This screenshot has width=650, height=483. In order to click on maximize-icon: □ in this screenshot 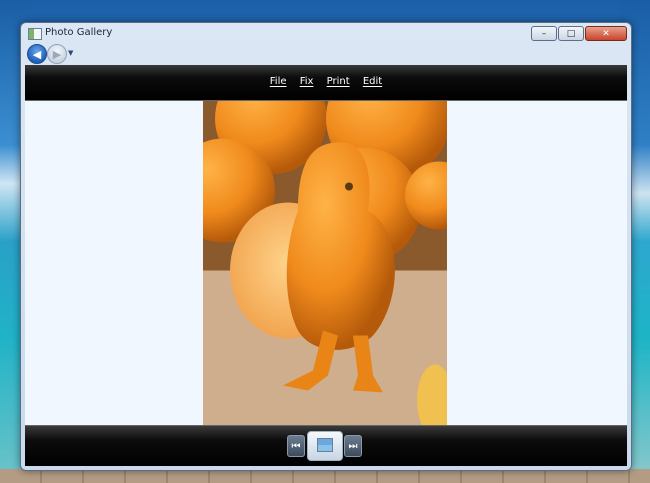, I will do `click(571, 33)`.